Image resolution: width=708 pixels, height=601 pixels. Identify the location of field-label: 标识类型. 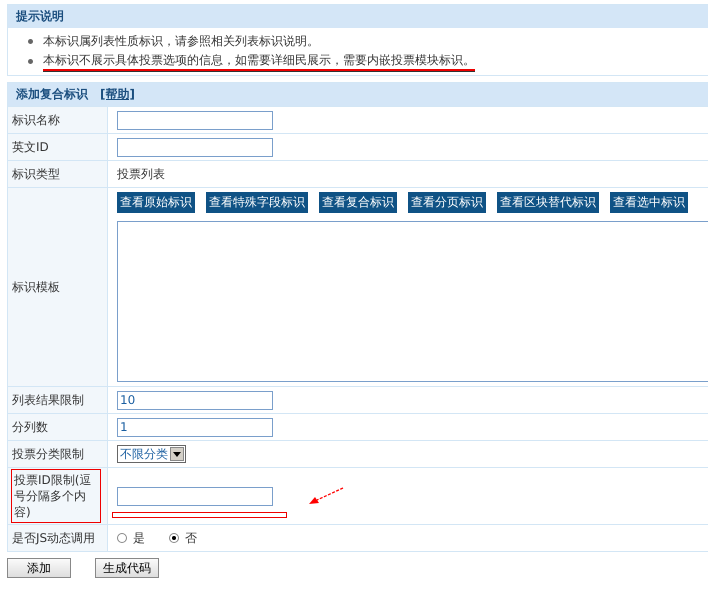
(36, 174).